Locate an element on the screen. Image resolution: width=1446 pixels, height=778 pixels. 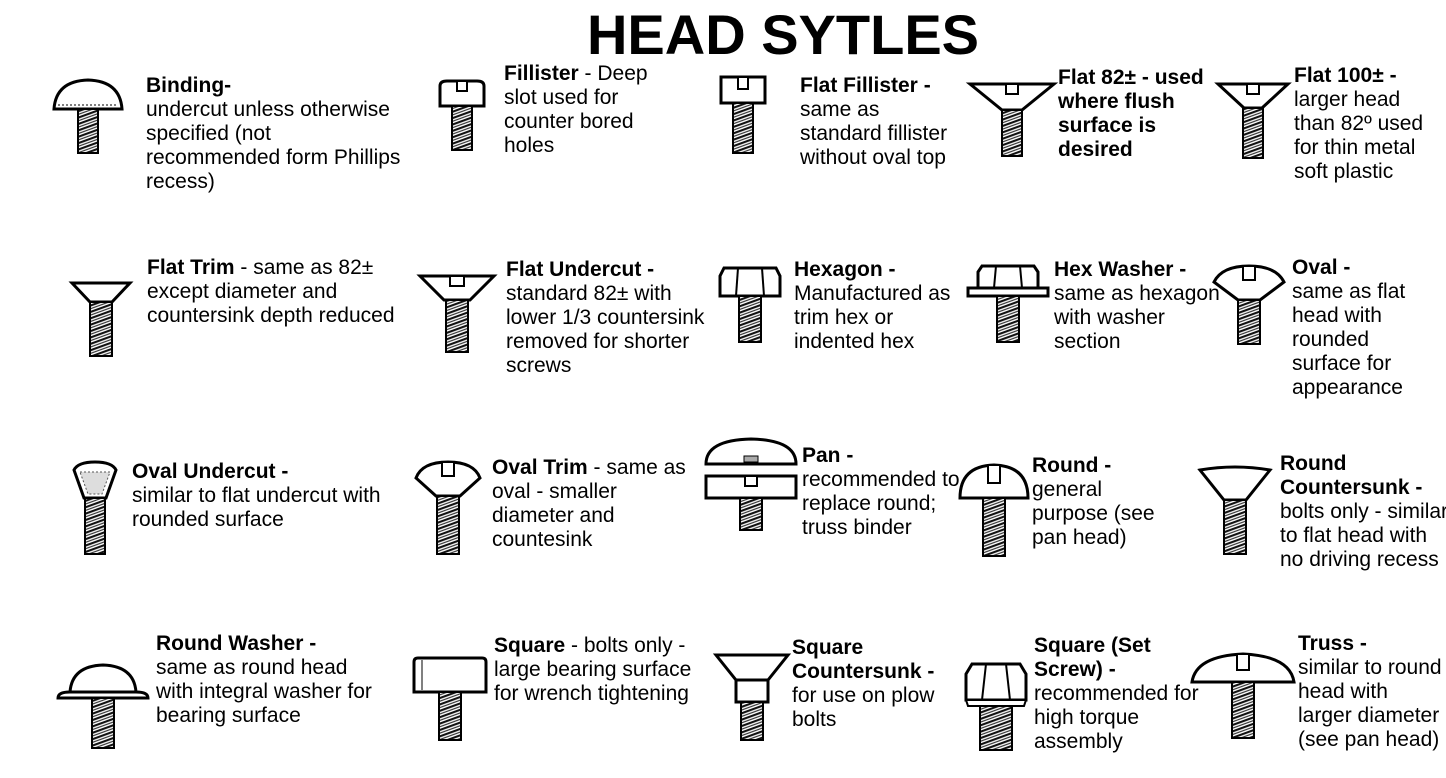
style-name: Oval - is located at coordinates (1321, 267).